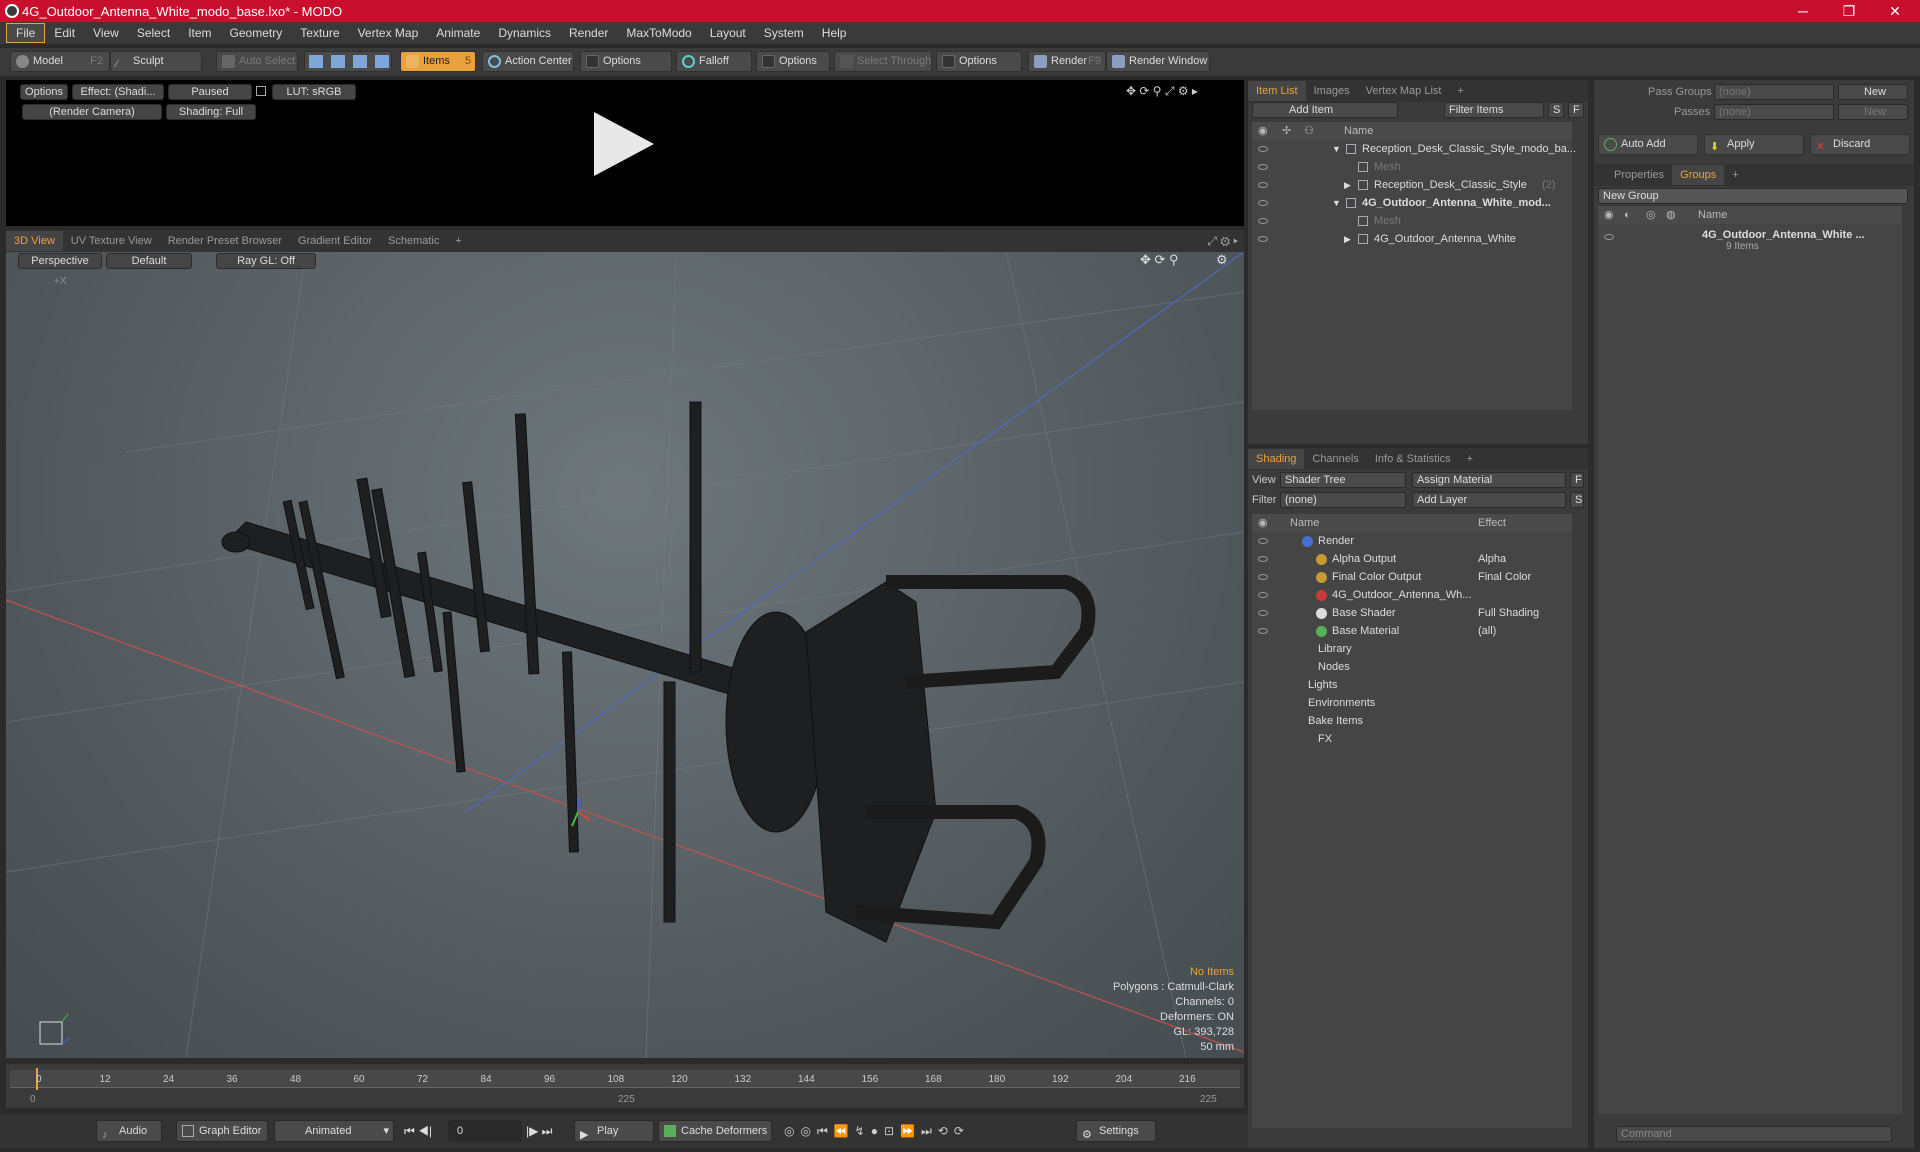 Image resolution: width=1920 pixels, height=1152 pixels. Describe the element at coordinates (1576, 110) in the screenshot. I see `filter-f-button: F` at that location.